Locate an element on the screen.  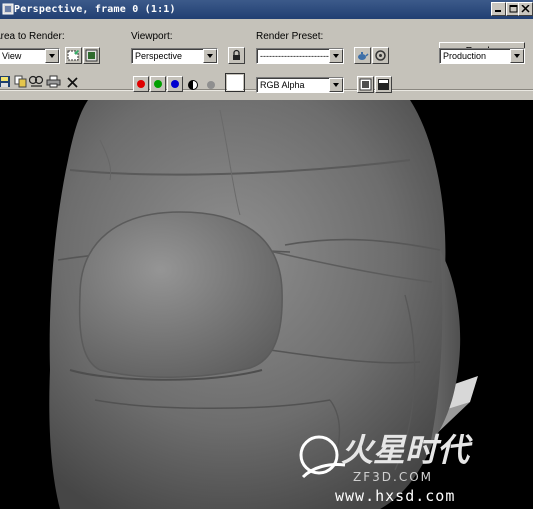
app-icon is located at coordinates (8, 9).